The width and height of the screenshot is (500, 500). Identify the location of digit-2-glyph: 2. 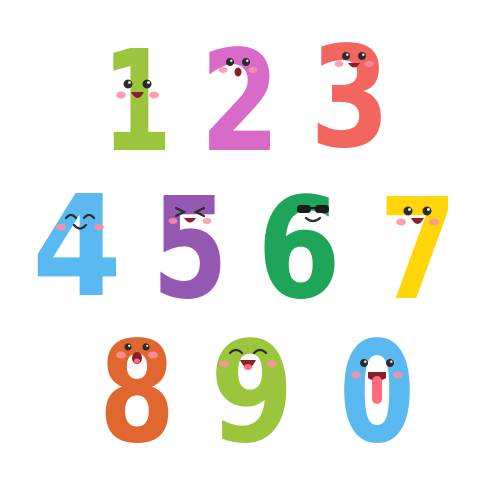
(240, 102).